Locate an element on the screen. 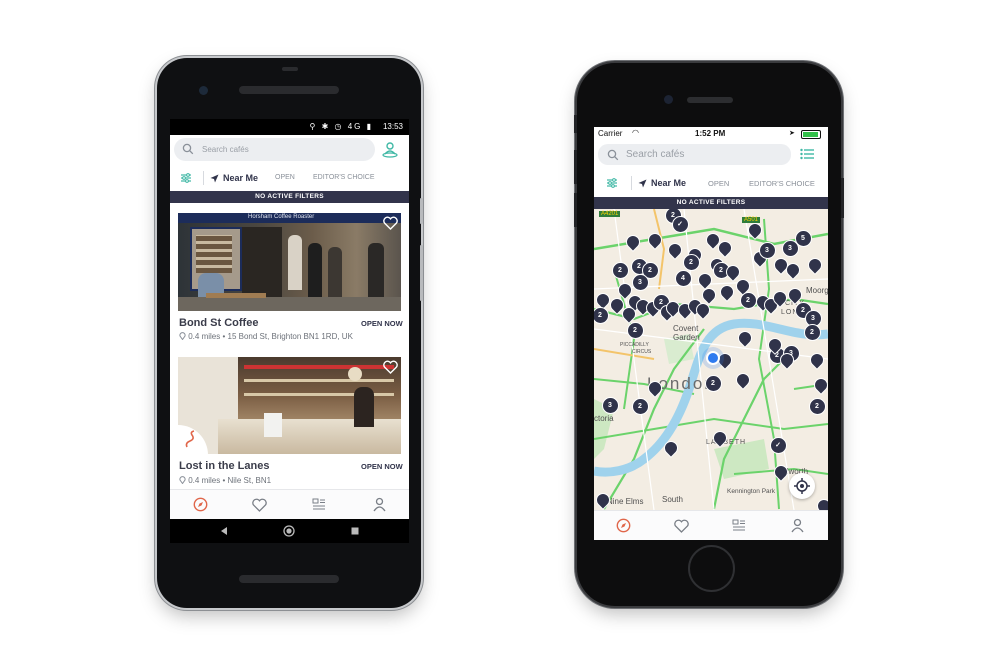  ios-status-bar: Carrier ◠ 1:52 PM ➤ is located at coordinates (711, 134).